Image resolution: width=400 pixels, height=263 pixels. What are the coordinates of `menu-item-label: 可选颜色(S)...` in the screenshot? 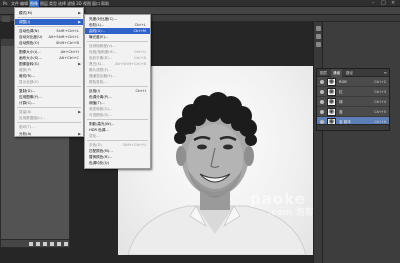 It's located at (100, 115).